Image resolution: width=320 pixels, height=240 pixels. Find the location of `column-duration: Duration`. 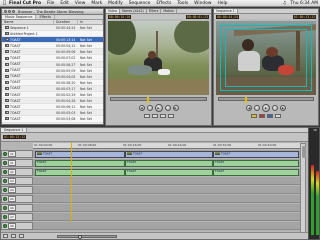

column-duration: Duration is located at coordinates (66, 22).